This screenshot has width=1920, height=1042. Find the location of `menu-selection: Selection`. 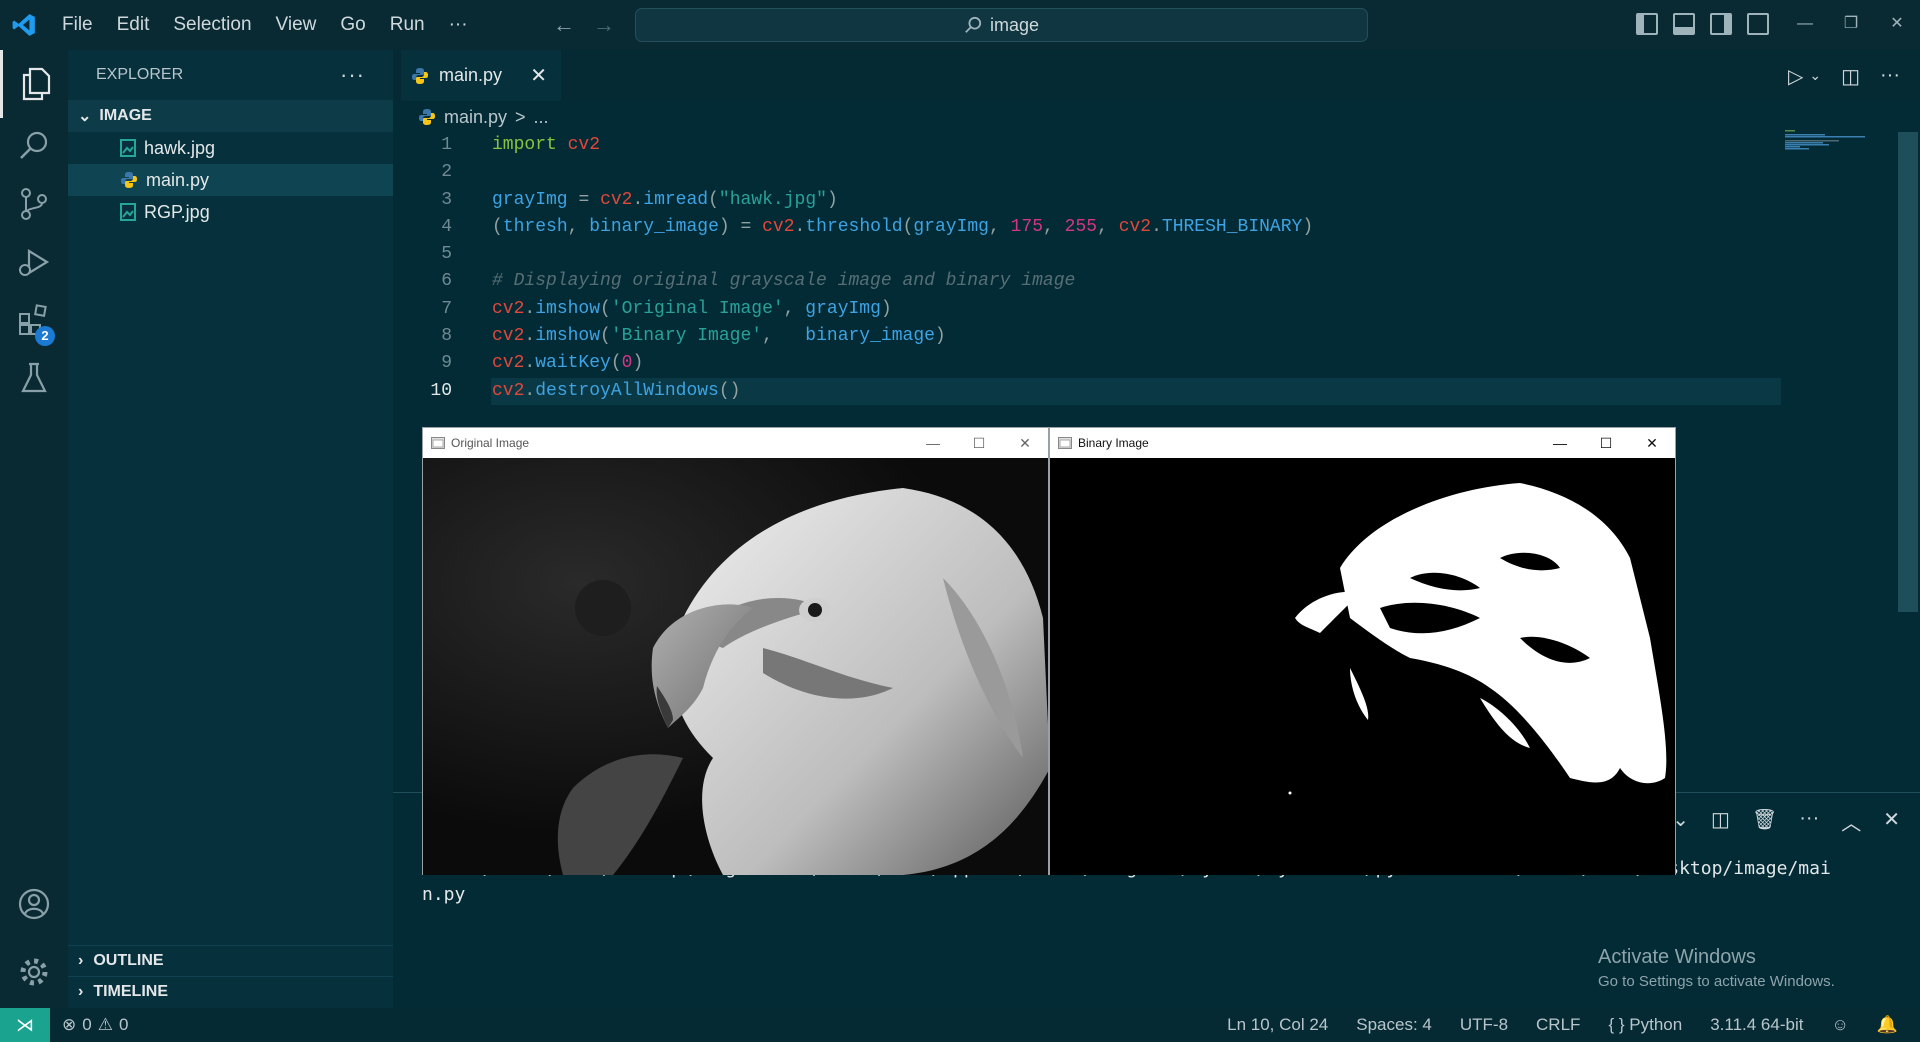

menu-selection: Selection is located at coordinates (212, 25).